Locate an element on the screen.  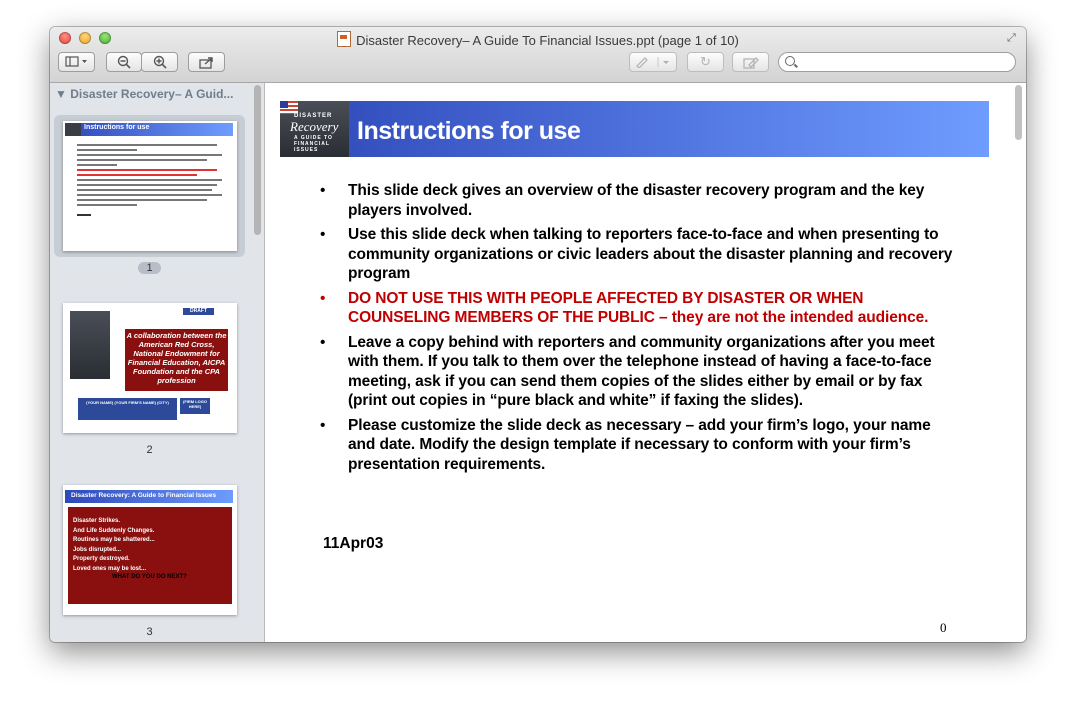
rotate-icon: ↻ is located at coordinates (705, 61).